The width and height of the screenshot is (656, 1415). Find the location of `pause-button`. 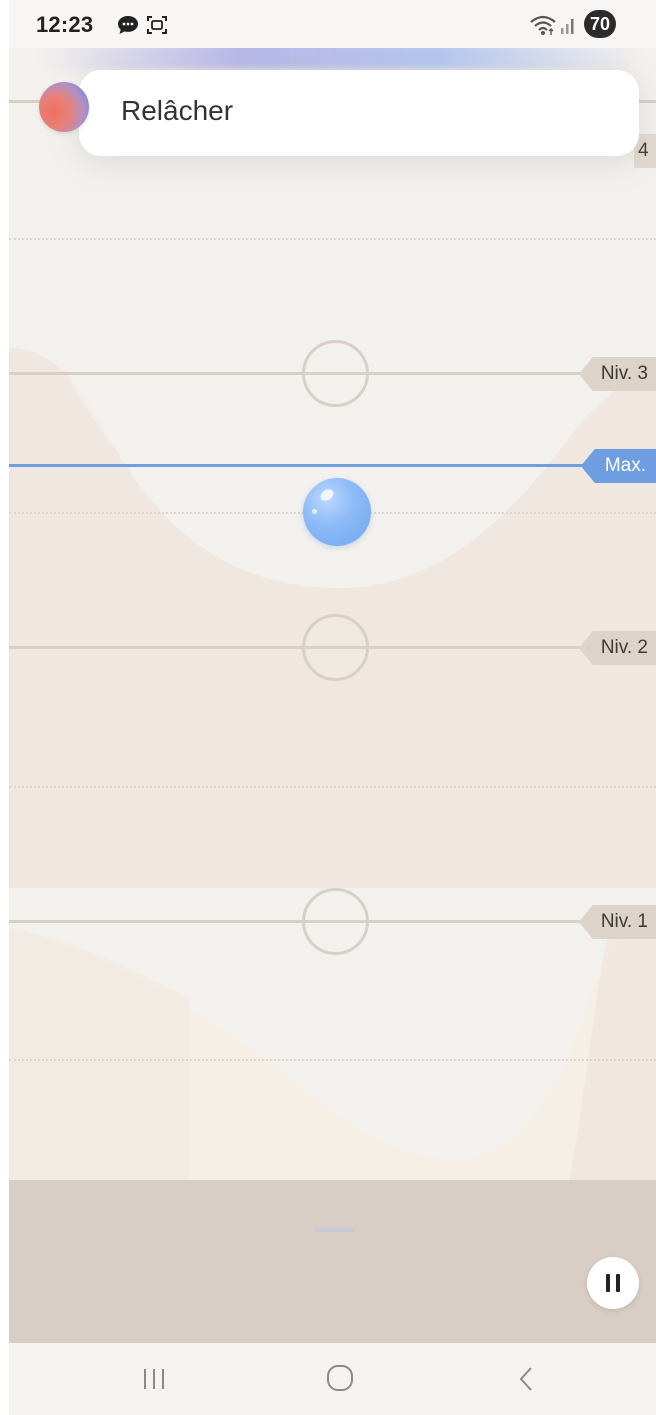

pause-button is located at coordinates (613, 1283).